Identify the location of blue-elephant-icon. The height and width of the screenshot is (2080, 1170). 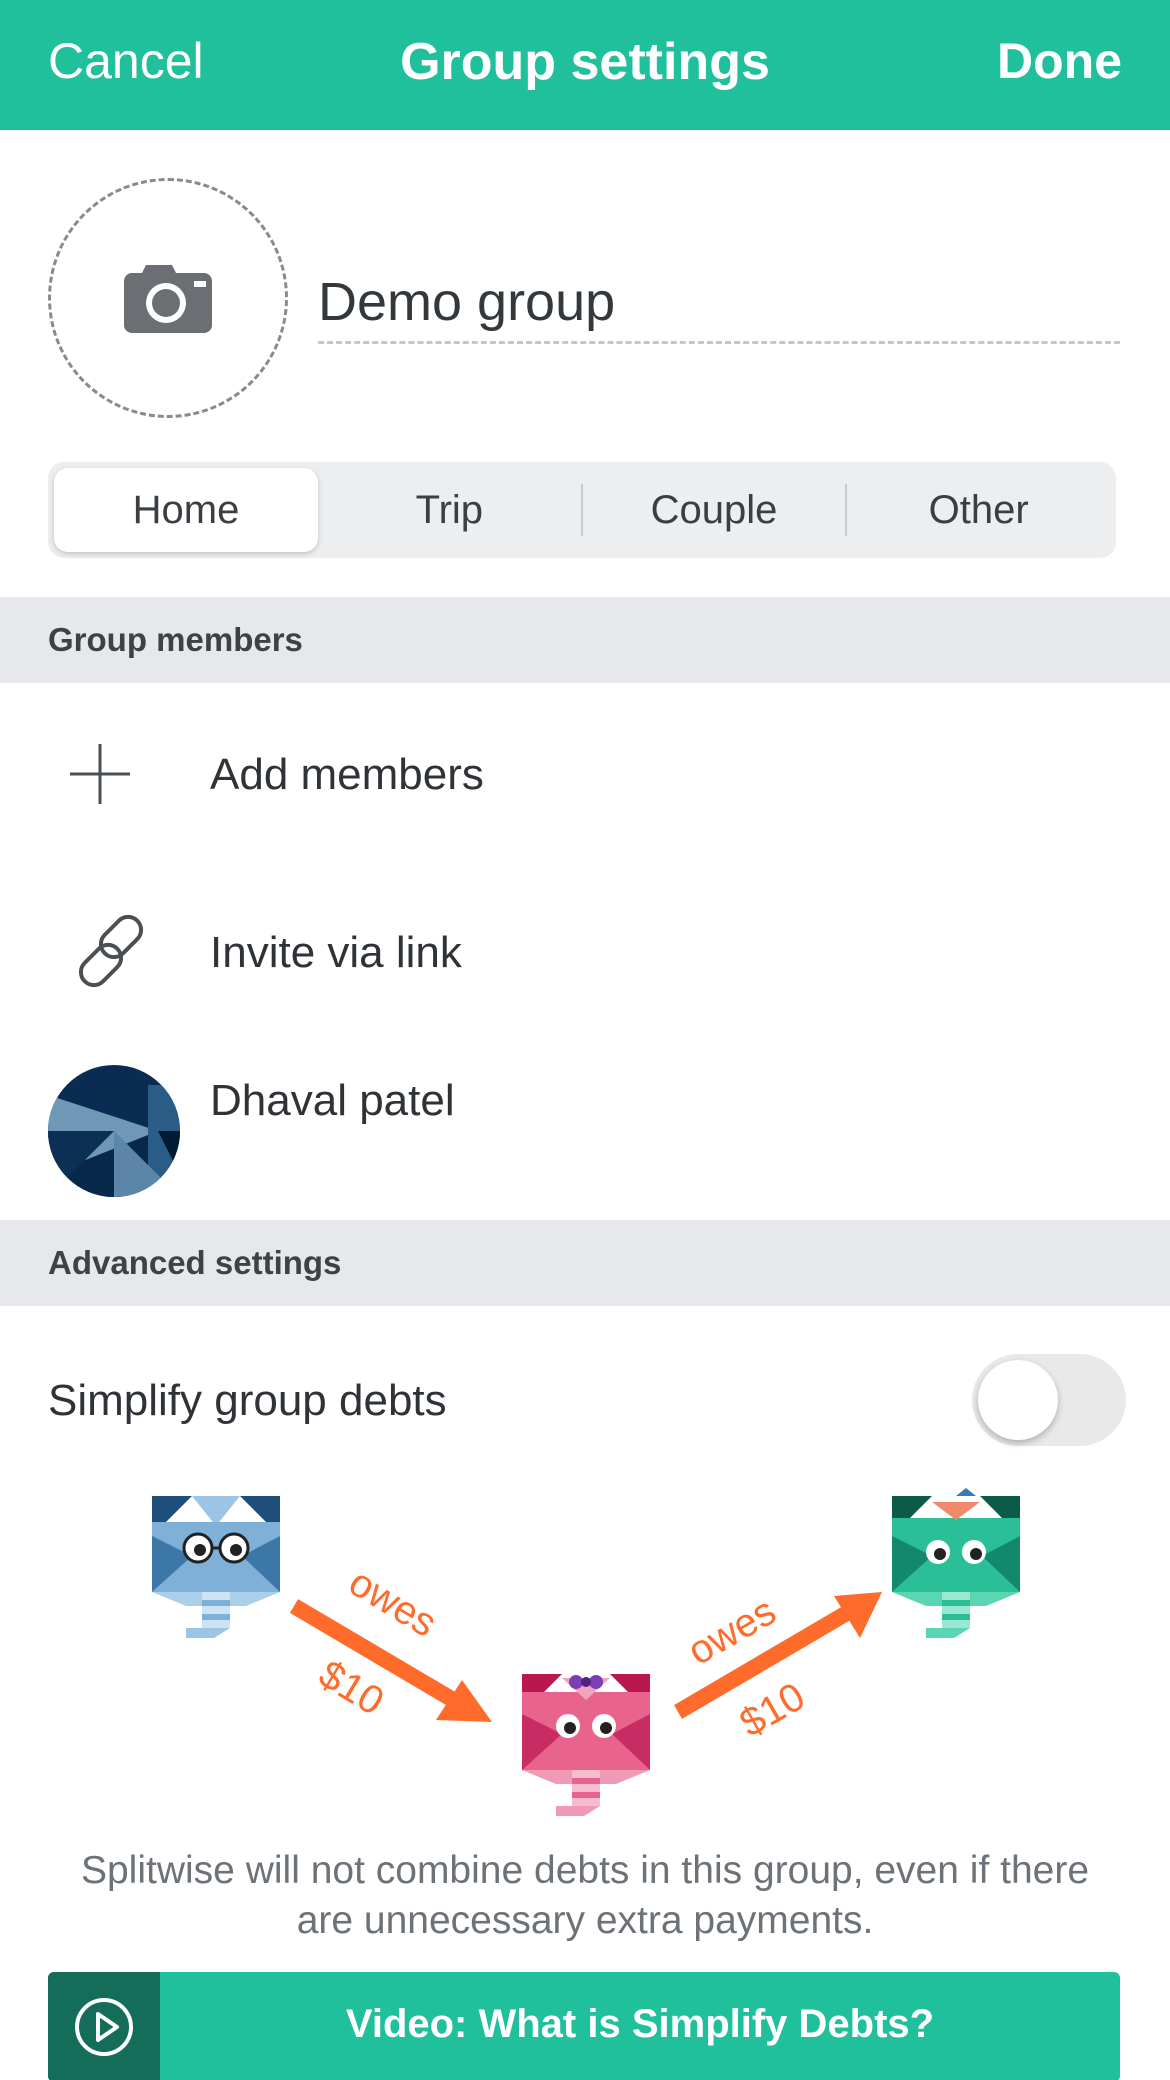
(216, 1567).